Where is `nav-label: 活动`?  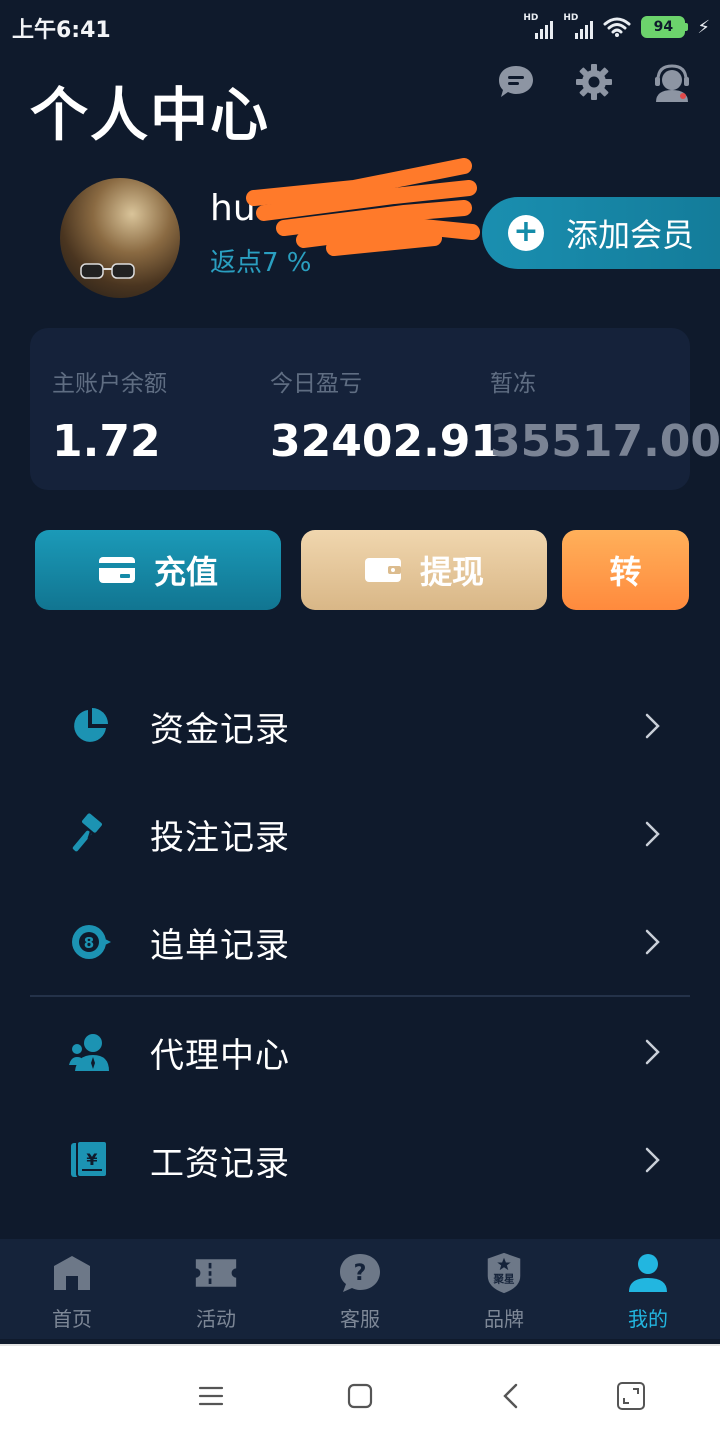
nav-label: 活动 is located at coordinates (216, 1319).